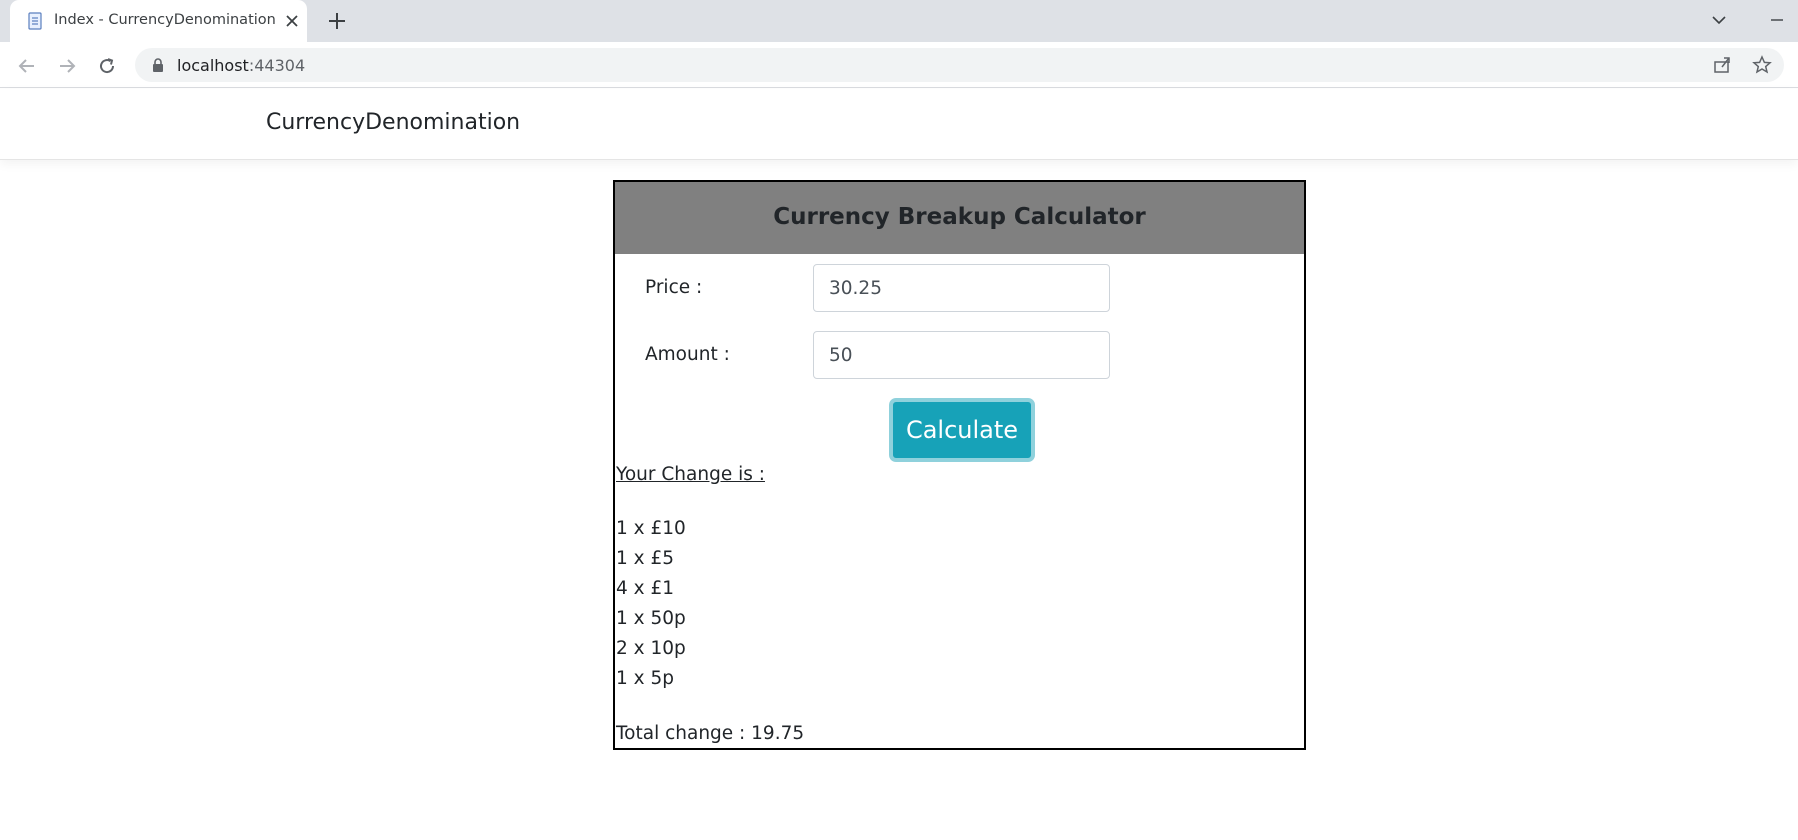 This screenshot has height=840, width=1798. What do you see at coordinates (1722, 65) in the screenshot?
I see `share-icon` at bounding box center [1722, 65].